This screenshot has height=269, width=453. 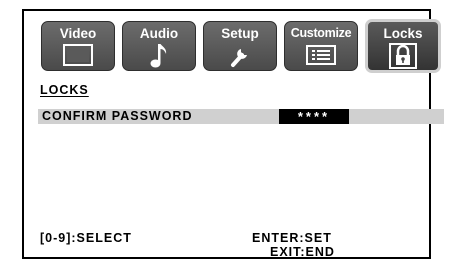 What do you see at coordinates (302, 252) in the screenshot?
I see `exit-hint: EXIT:END` at bounding box center [302, 252].